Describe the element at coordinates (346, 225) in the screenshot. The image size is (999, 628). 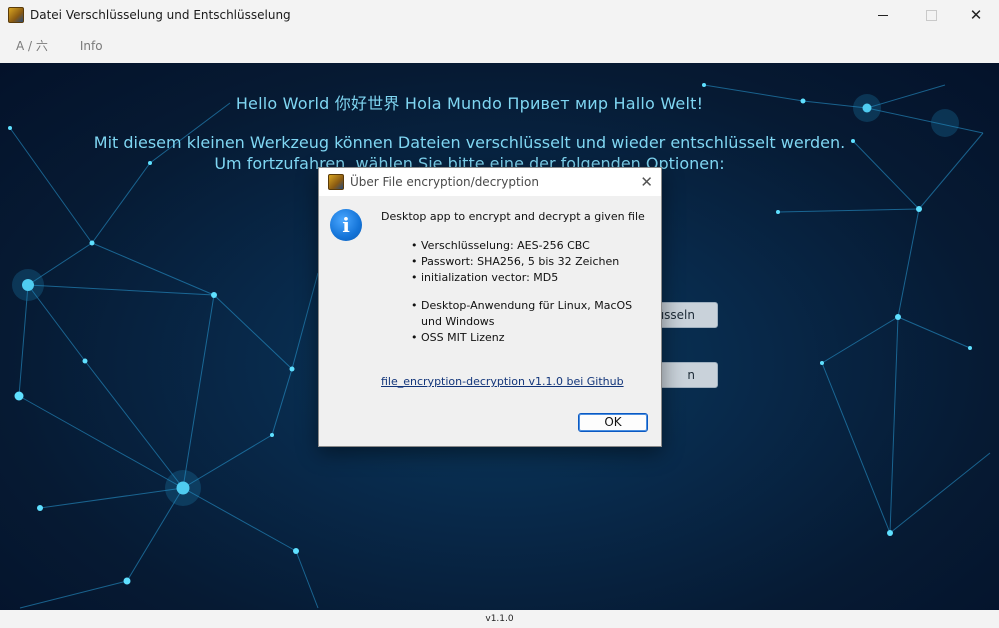
I see `info-icon: i` at that location.